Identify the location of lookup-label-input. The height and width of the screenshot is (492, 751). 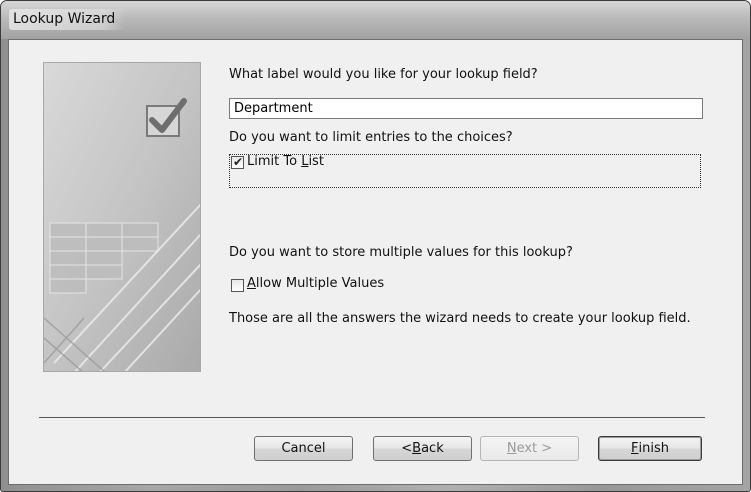
(466, 108).